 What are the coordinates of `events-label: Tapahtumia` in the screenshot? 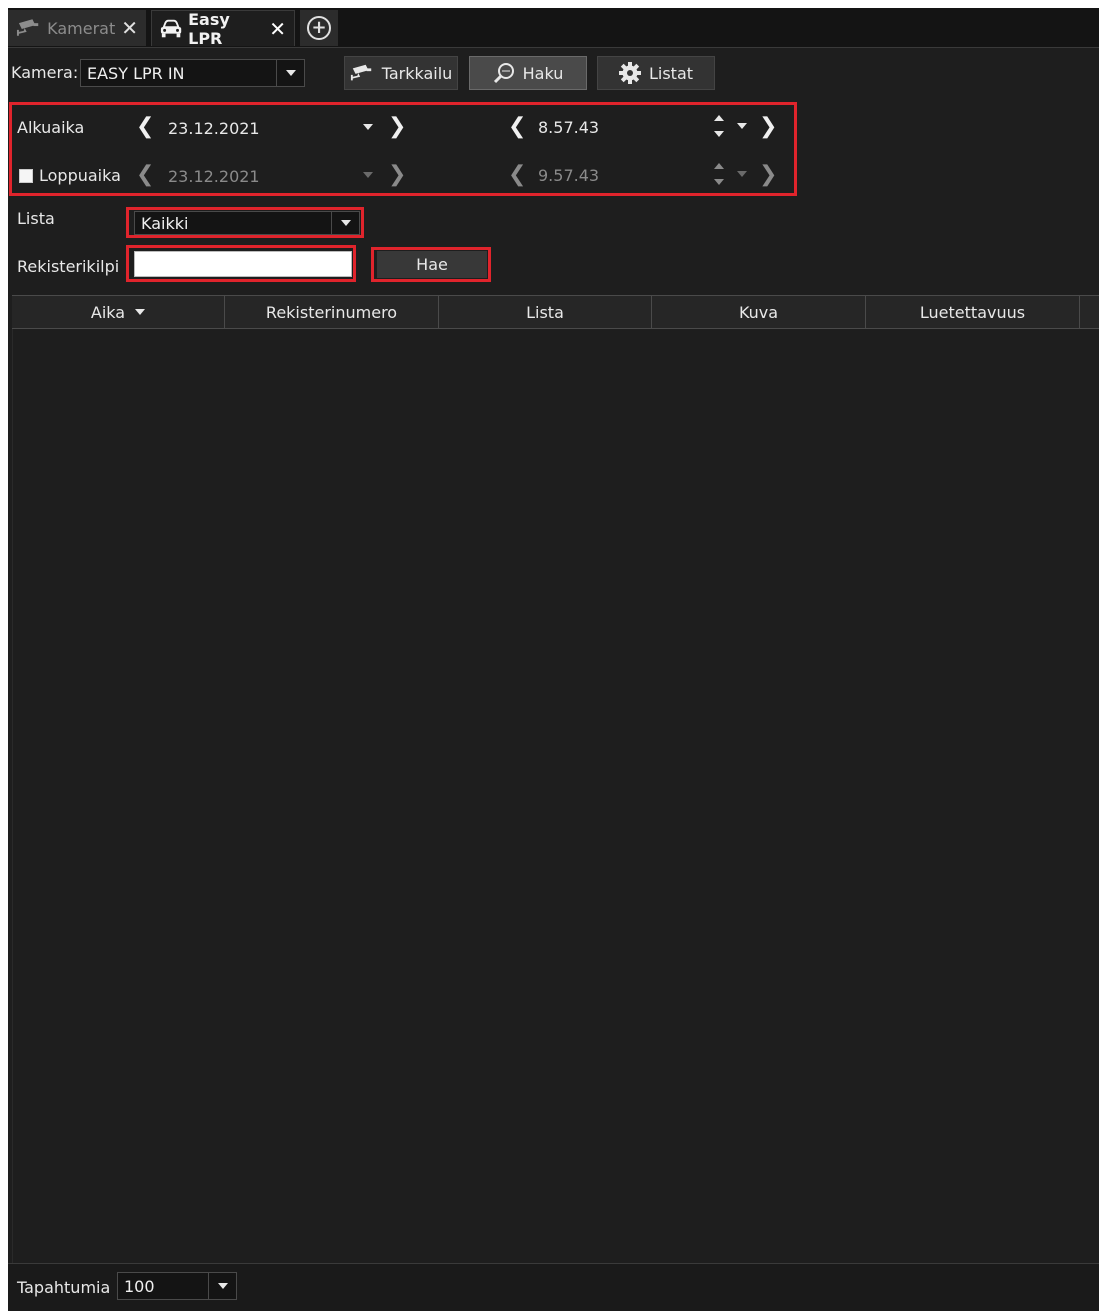 It's located at (64, 1287).